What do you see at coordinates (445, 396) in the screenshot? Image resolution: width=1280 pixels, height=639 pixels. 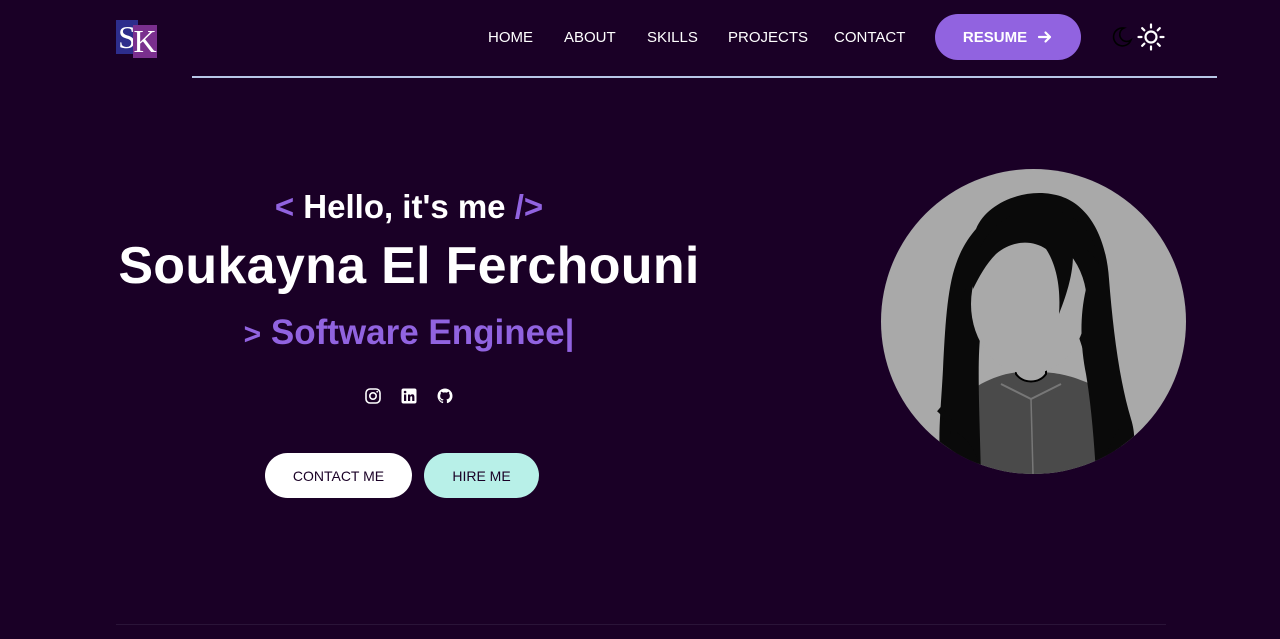 I see `github-icon` at bounding box center [445, 396].